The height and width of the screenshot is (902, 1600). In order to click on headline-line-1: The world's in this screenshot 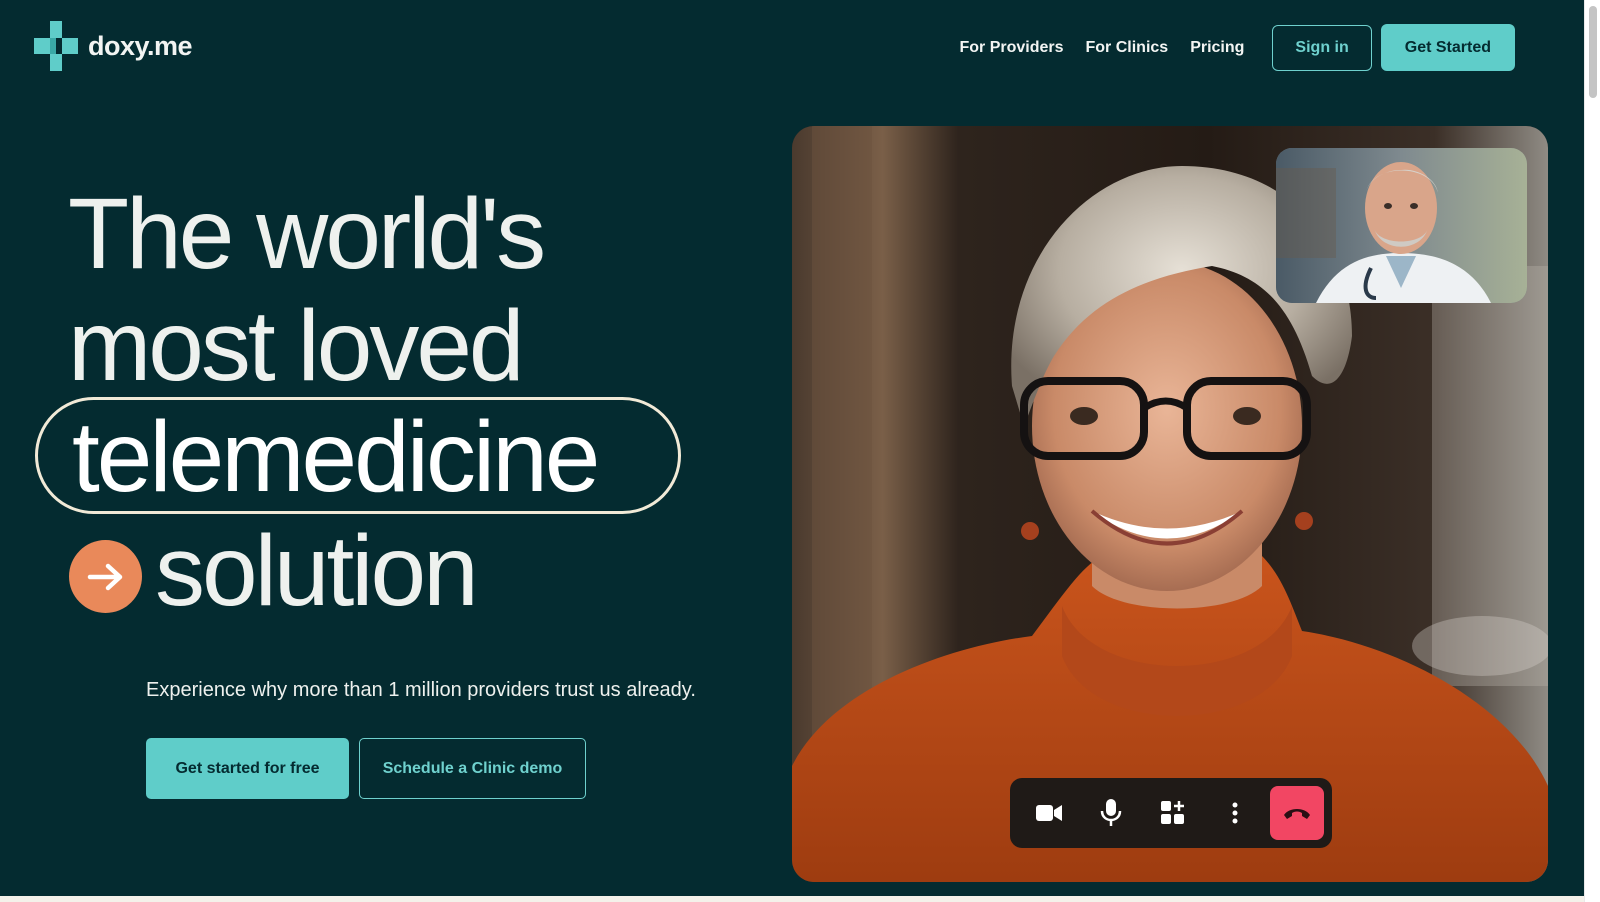, I will do `click(307, 234)`.